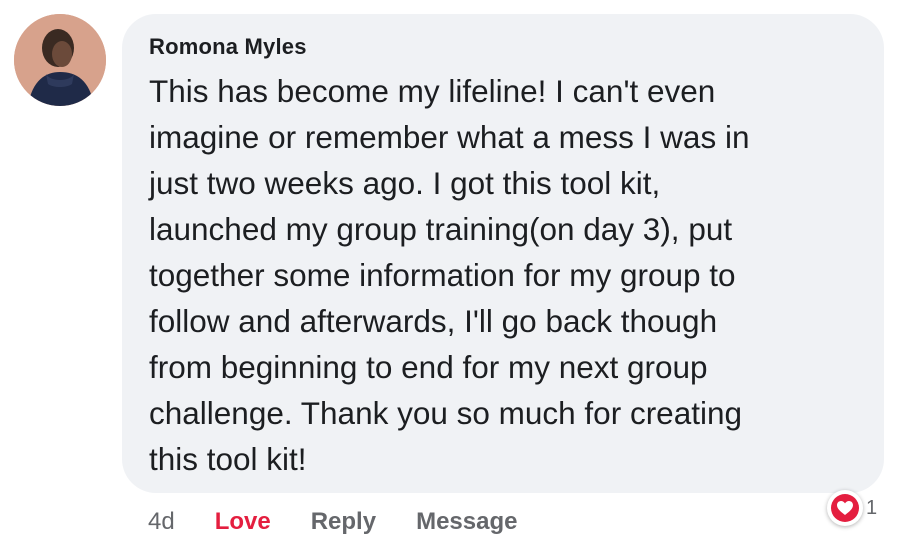 The width and height of the screenshot is (900, 550). I want to click on reaction-count: 1, so click(872, 507).